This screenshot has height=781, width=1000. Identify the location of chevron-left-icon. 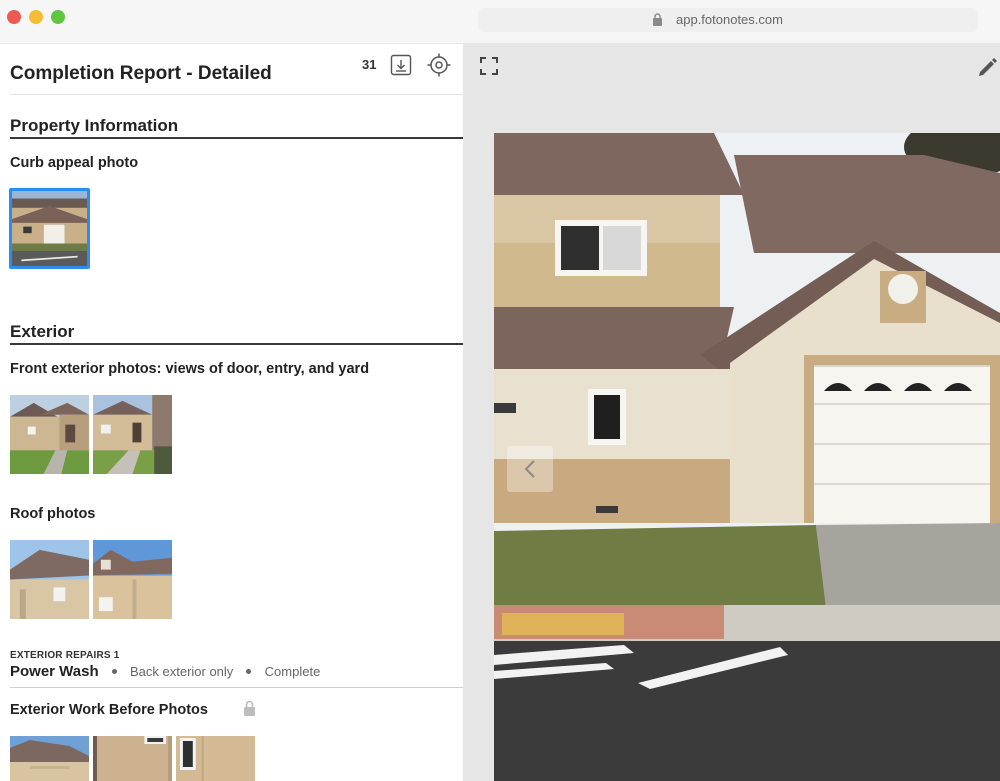
(529, 469).